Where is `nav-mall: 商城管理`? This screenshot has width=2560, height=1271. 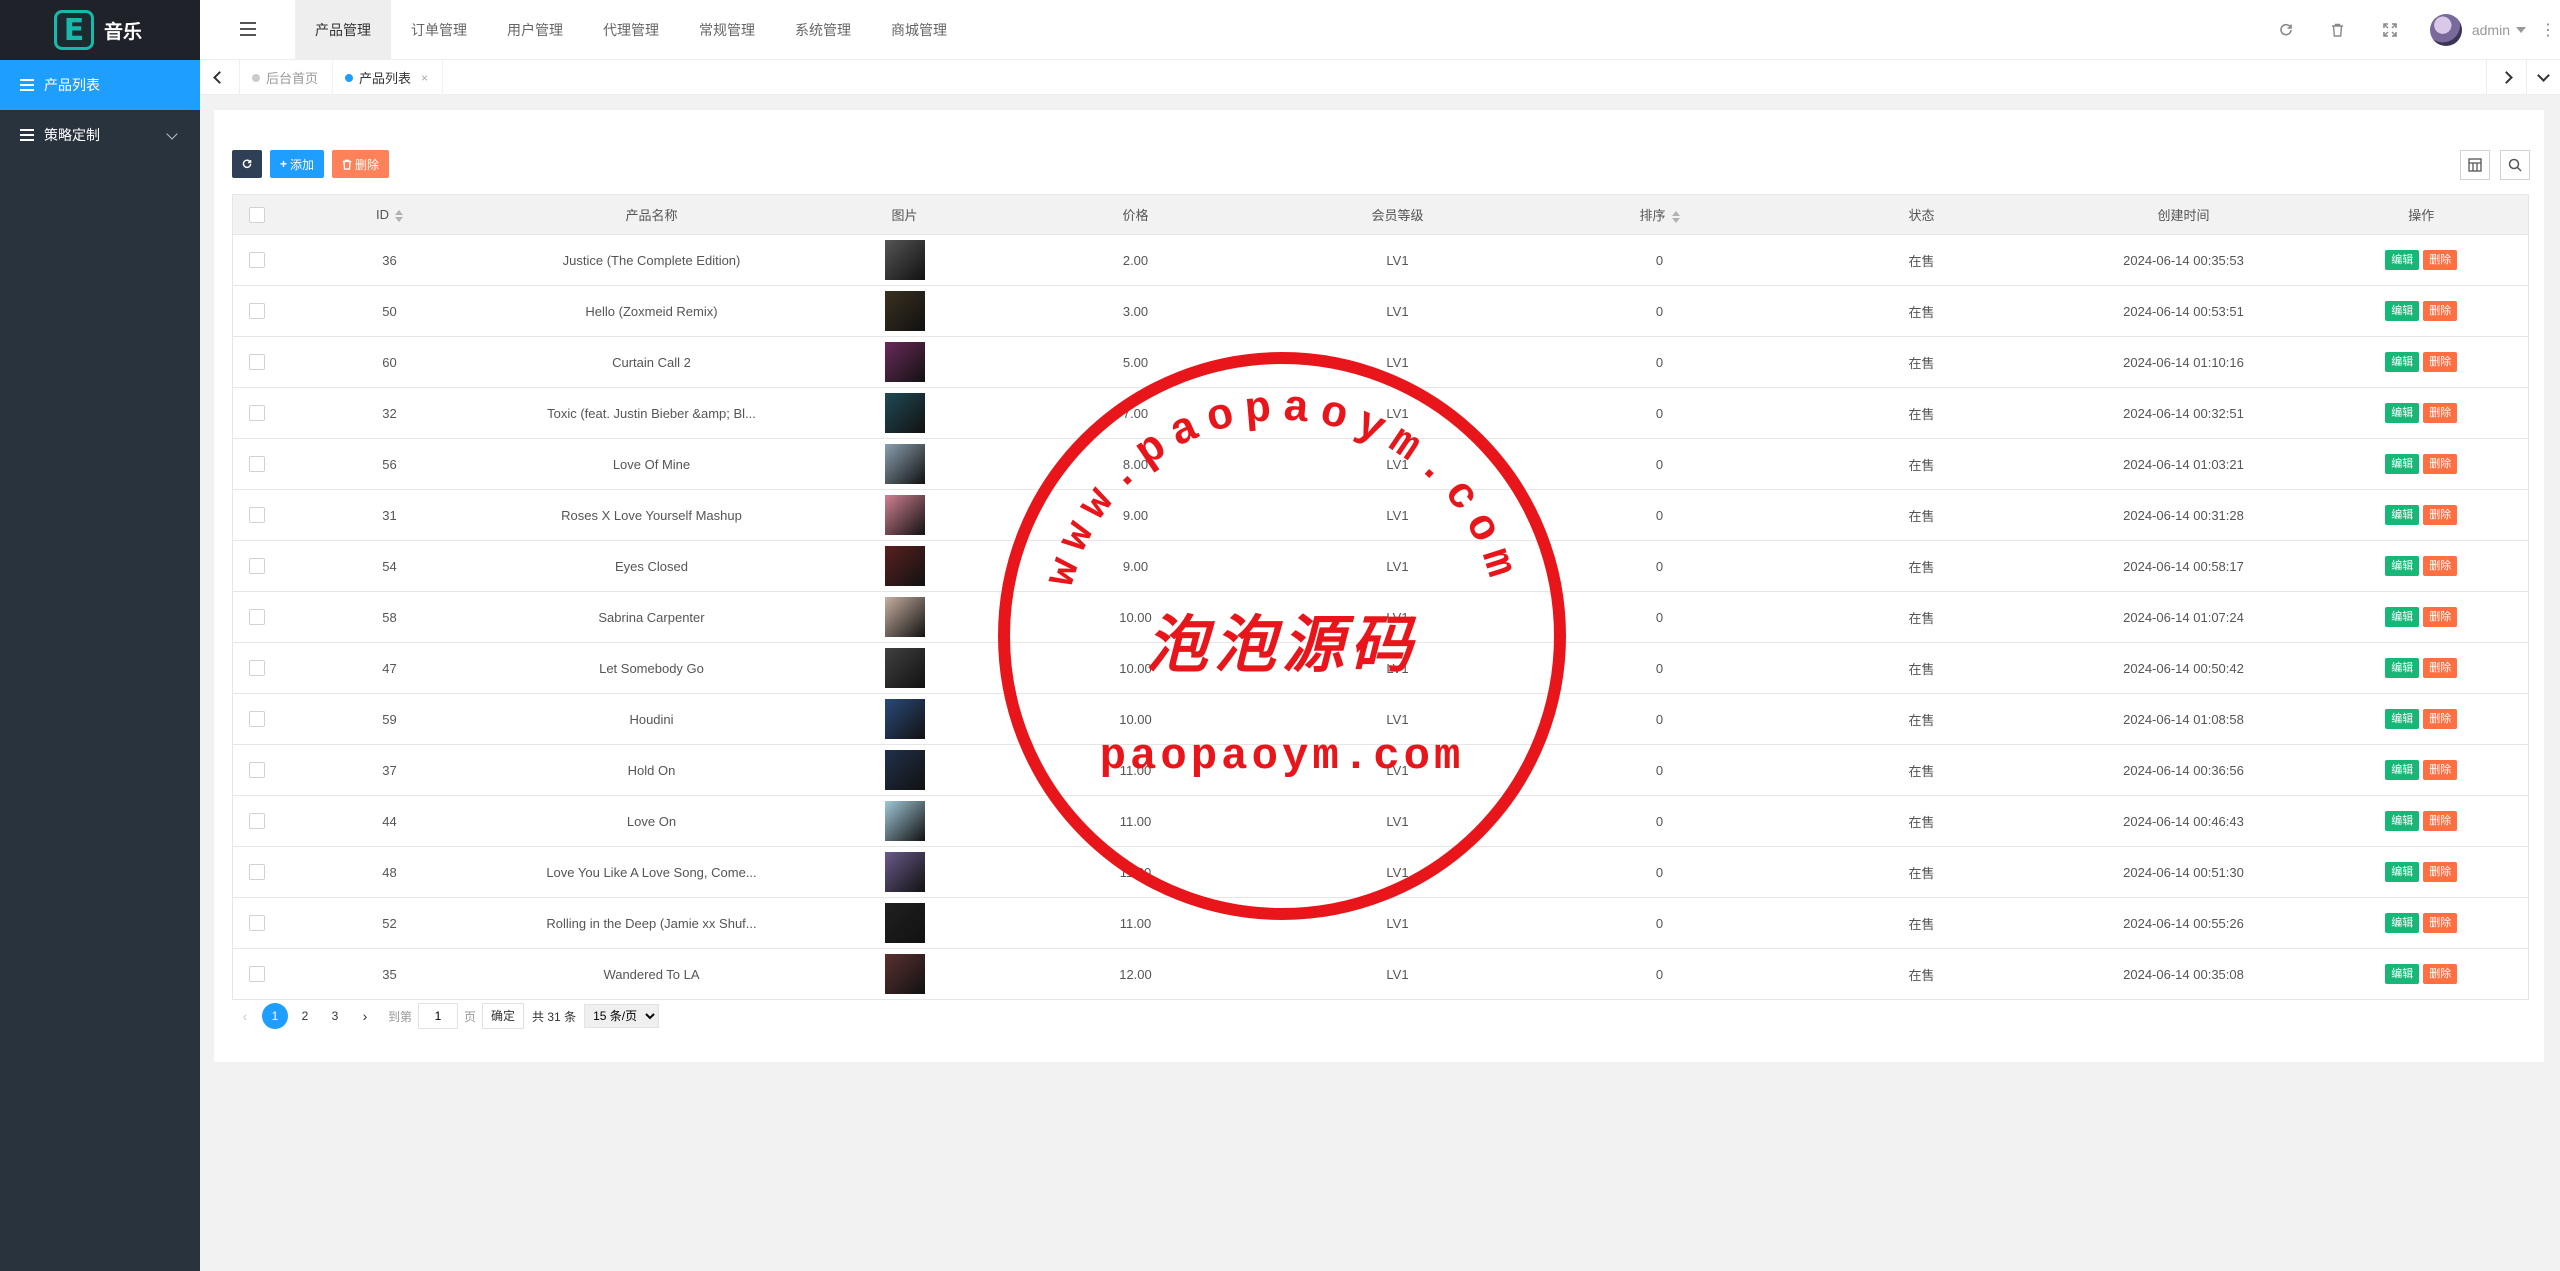
nav-mall: 商城管理 is located at coordinates (919, 30).